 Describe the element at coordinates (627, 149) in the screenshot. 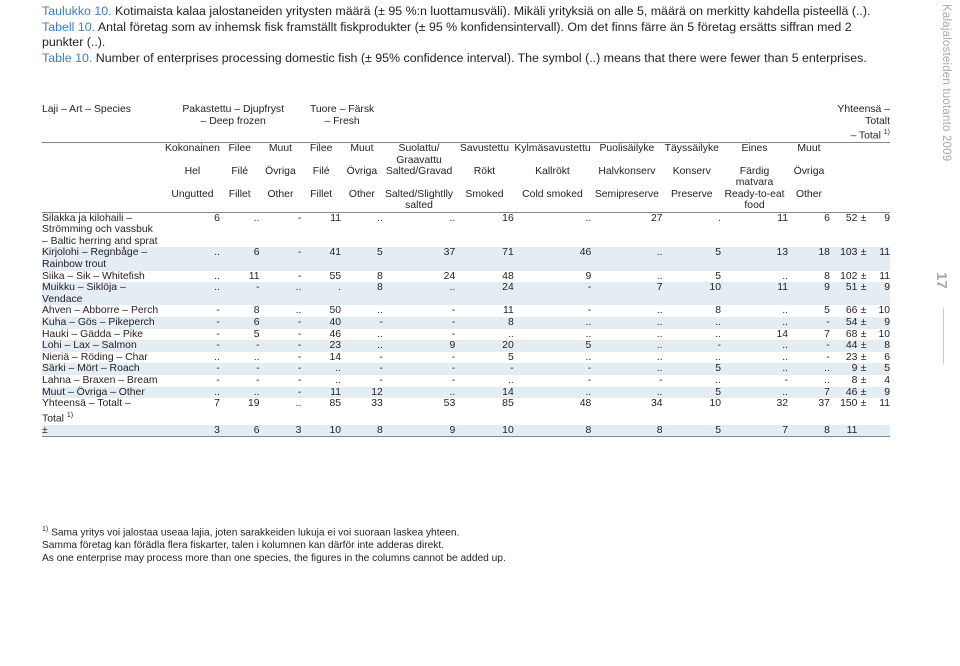

I see `col-fi-8: Puolisäilyke` at that location.